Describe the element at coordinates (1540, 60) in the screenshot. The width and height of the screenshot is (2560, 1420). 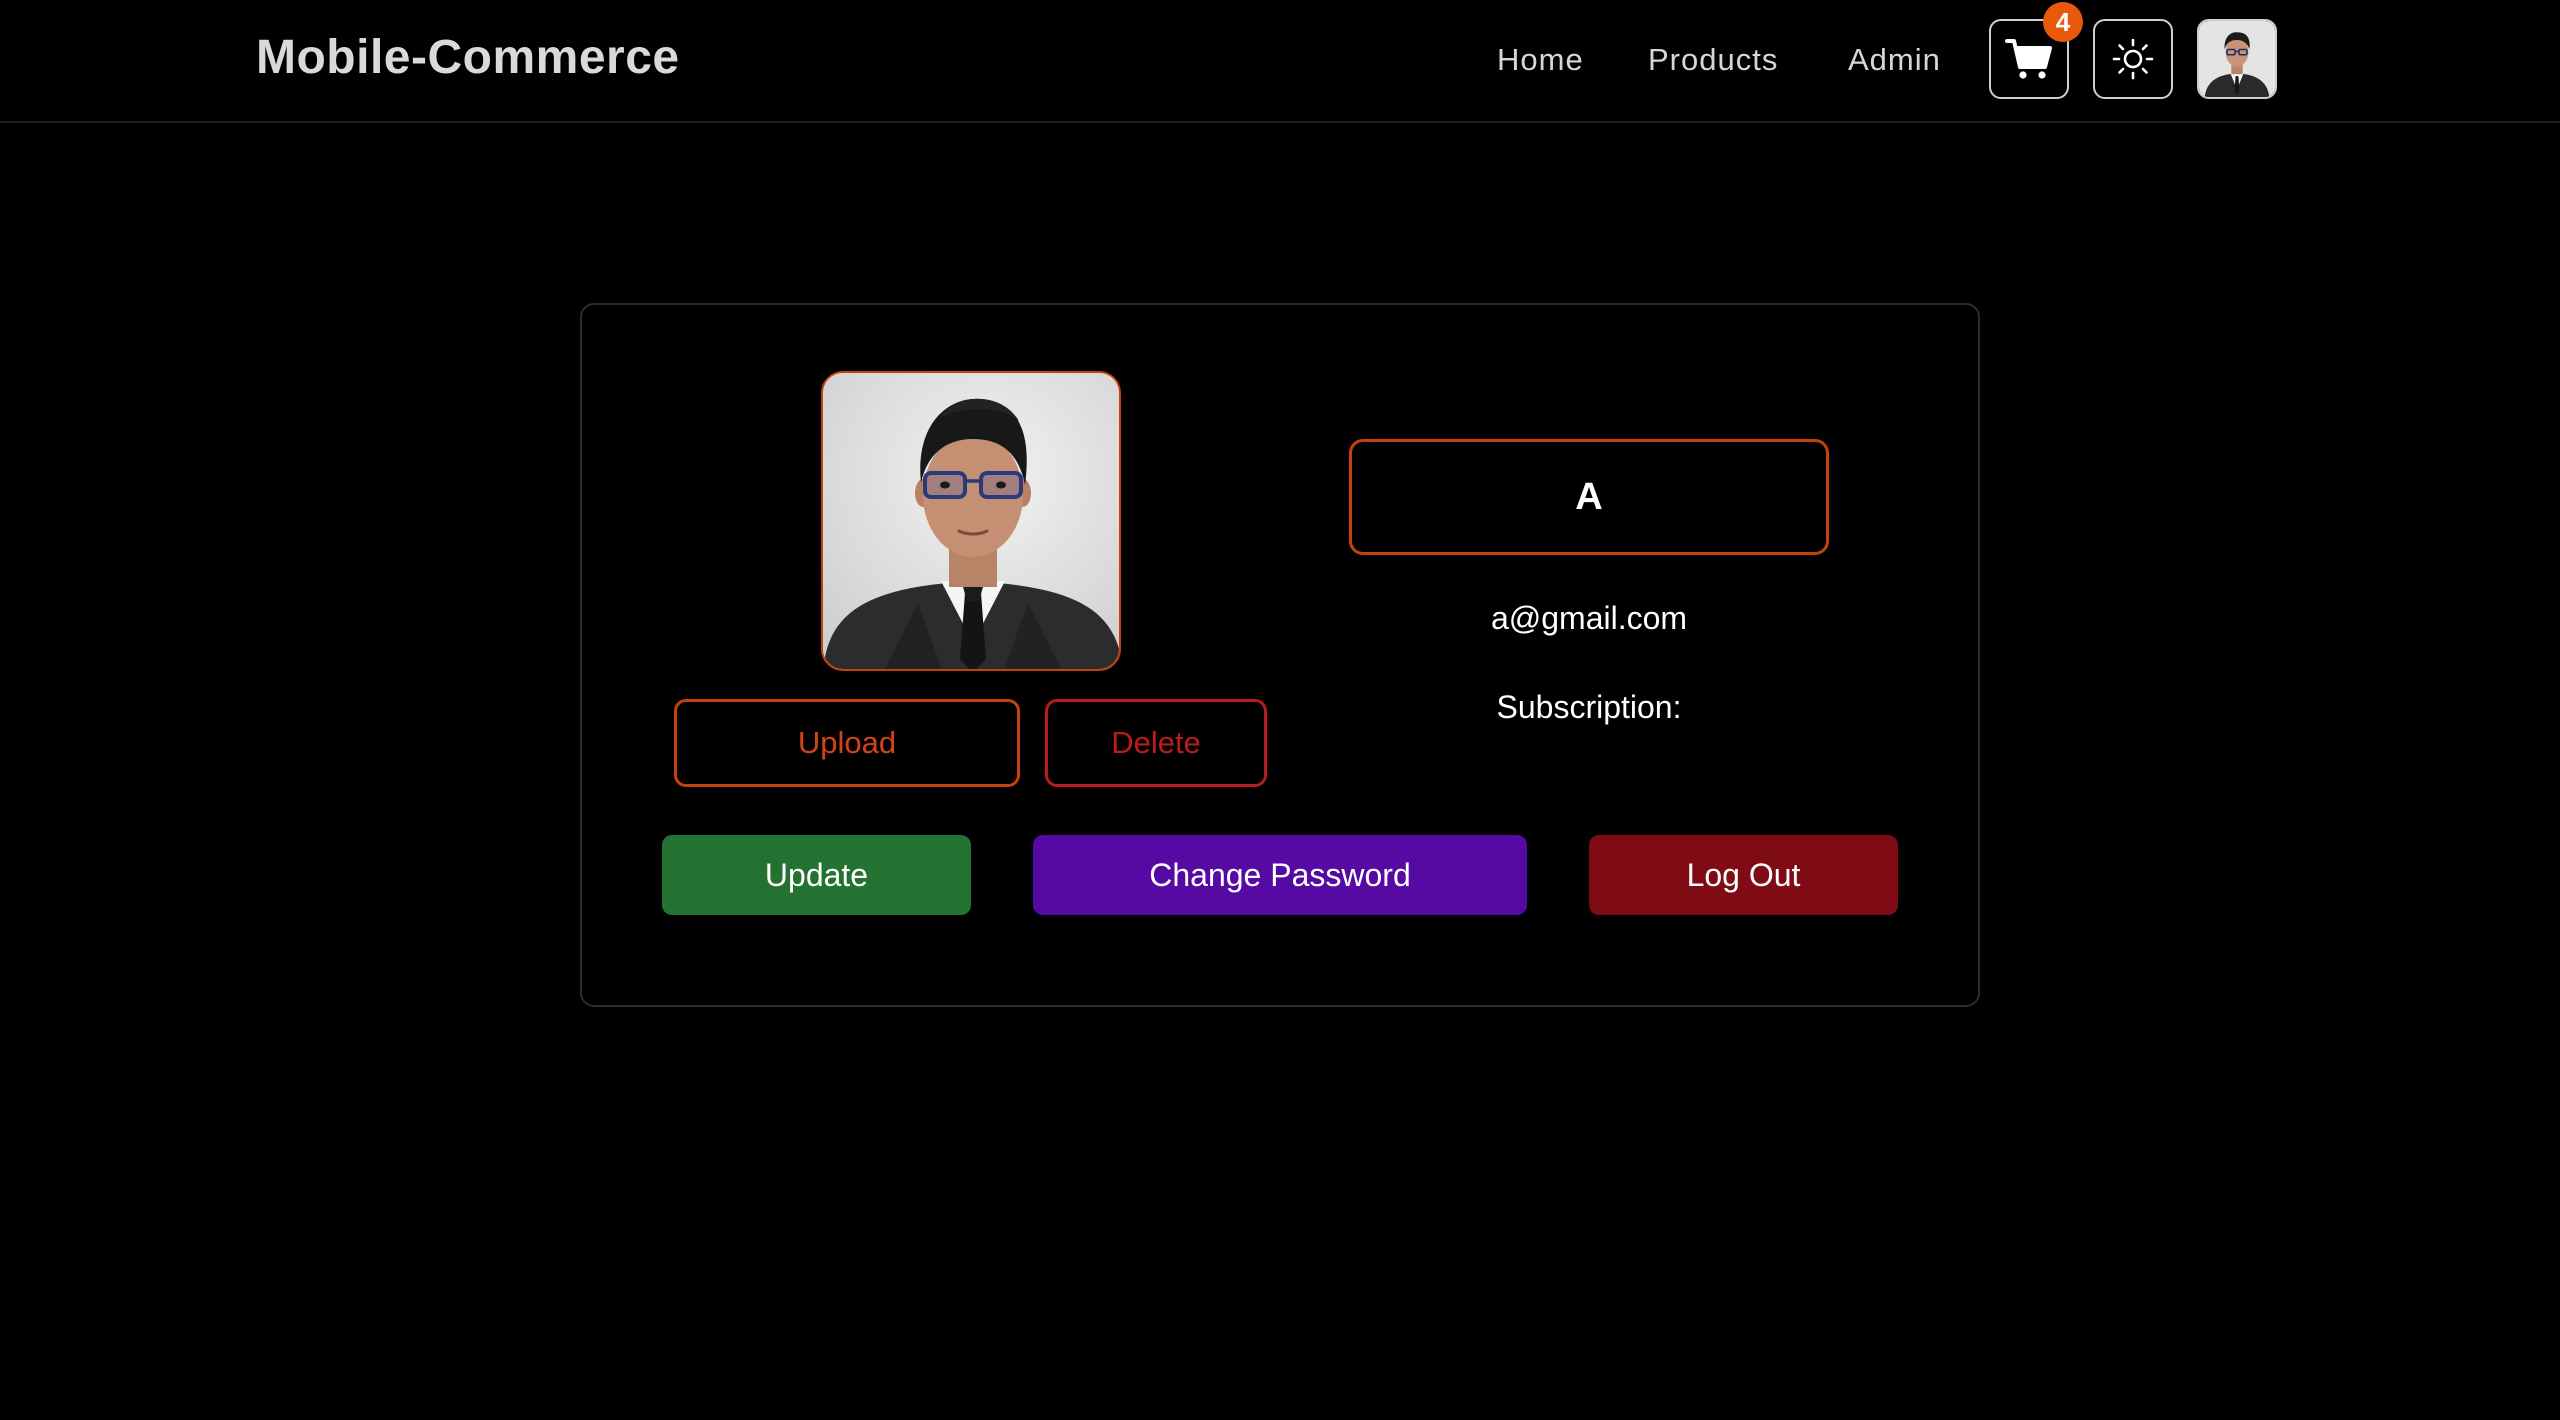
I see `nav-link-home: Home` at that location.